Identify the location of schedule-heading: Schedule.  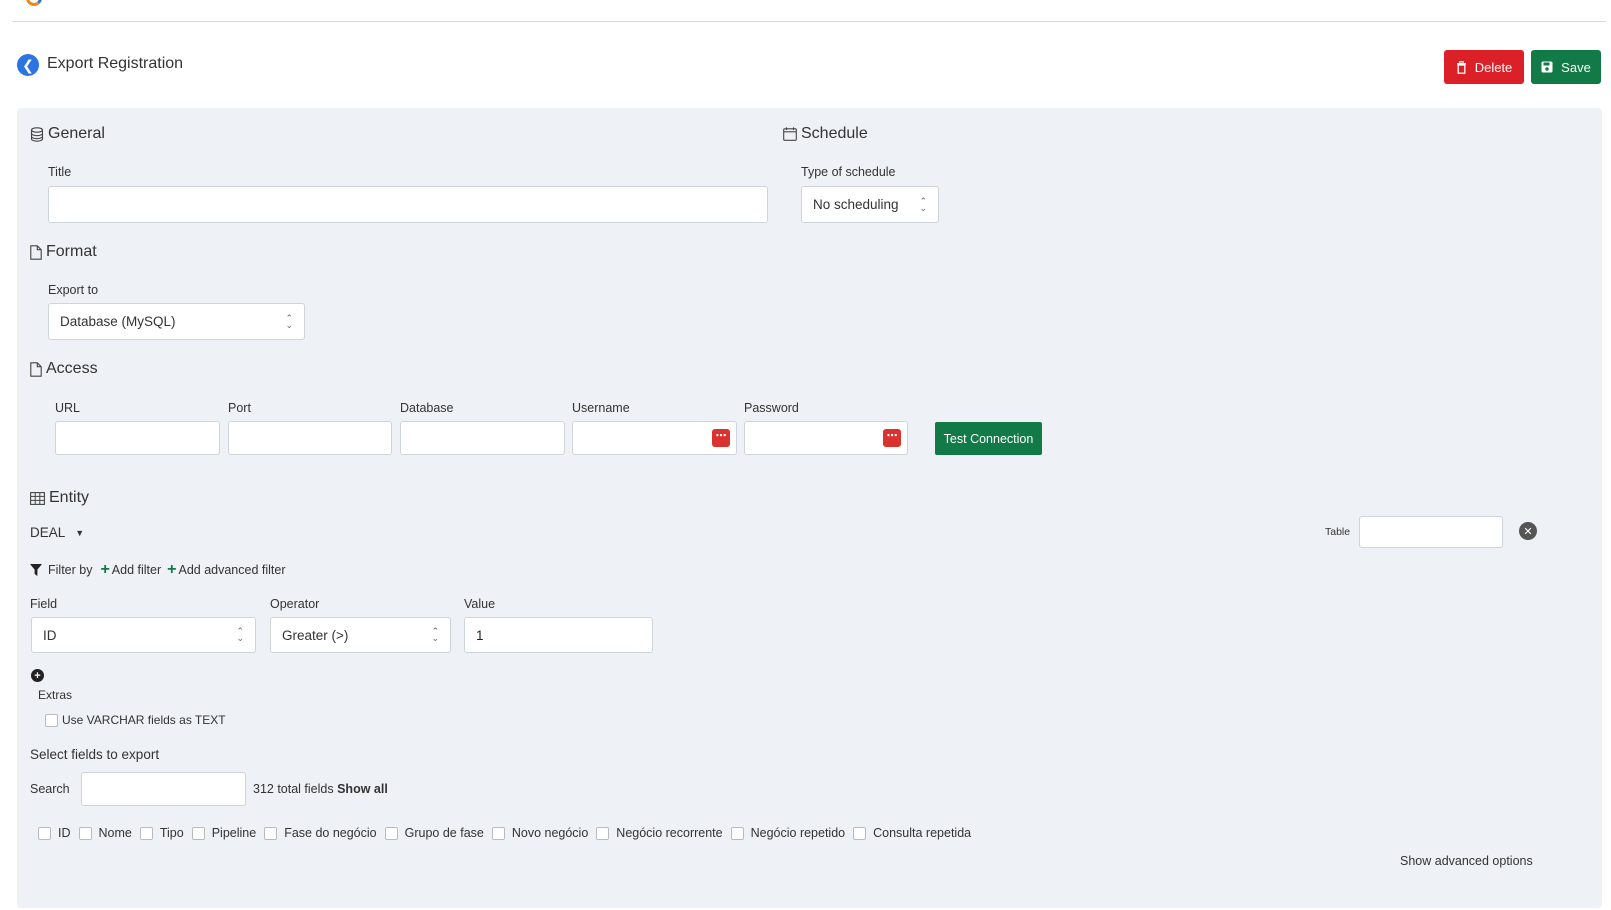
(825, 134).